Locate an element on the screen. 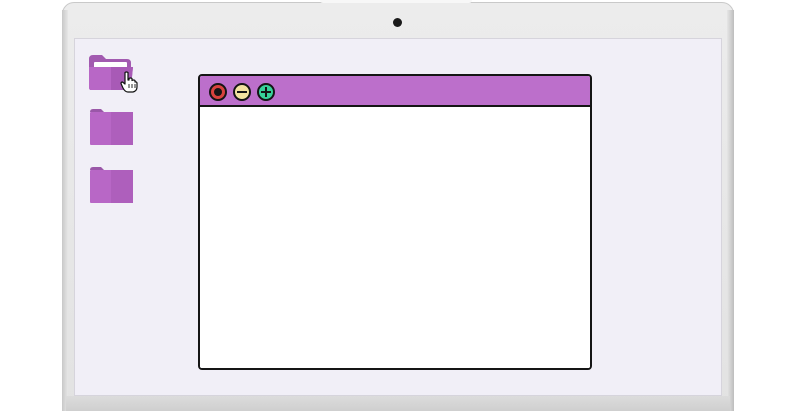 This screenshot has height=411, width=797. close-circle-icon is located at coordinates (218, 92).